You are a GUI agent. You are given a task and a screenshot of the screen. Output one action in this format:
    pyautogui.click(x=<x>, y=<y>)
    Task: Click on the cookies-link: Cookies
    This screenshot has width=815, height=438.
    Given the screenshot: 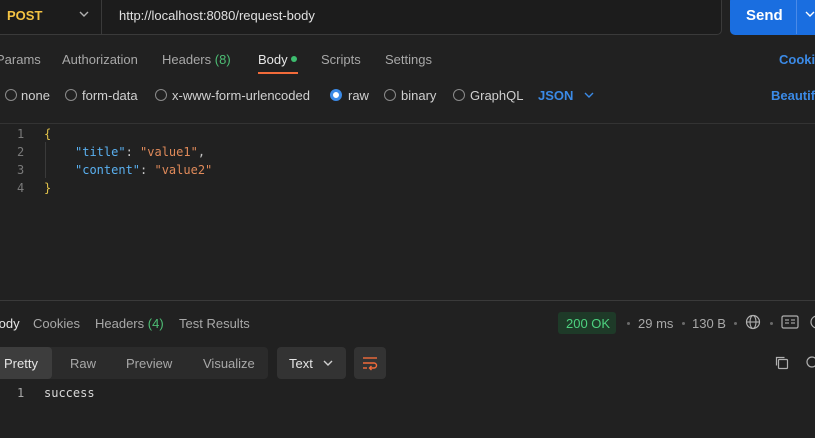 What is the action you would take?
    pyautogui.click(x=797, y=59)
    